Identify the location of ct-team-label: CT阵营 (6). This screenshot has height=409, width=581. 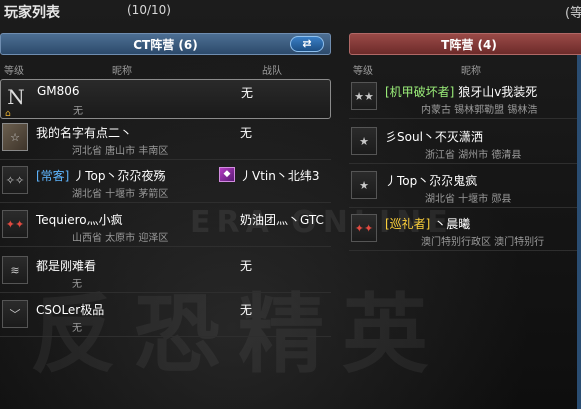
(165, 45).